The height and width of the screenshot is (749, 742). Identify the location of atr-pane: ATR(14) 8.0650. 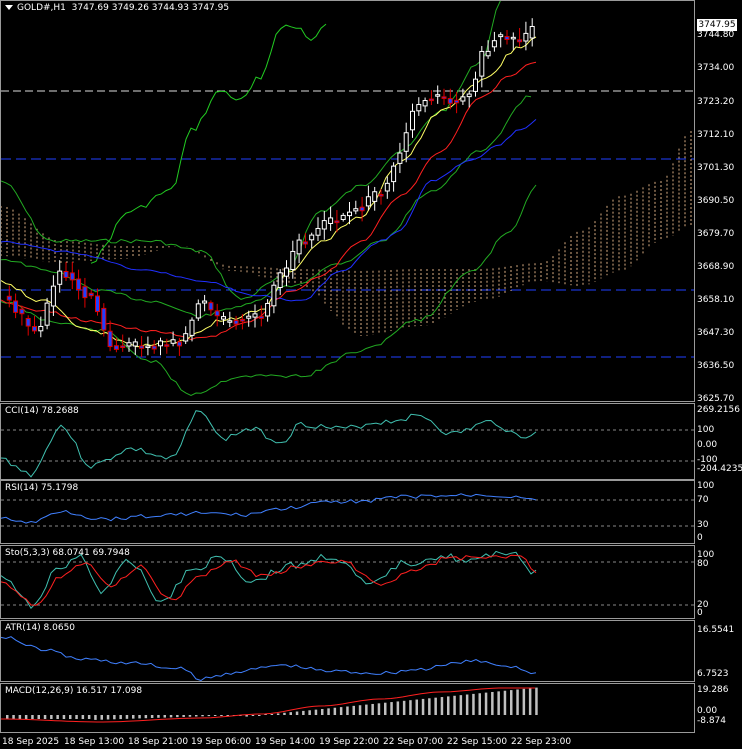
(347, 651).